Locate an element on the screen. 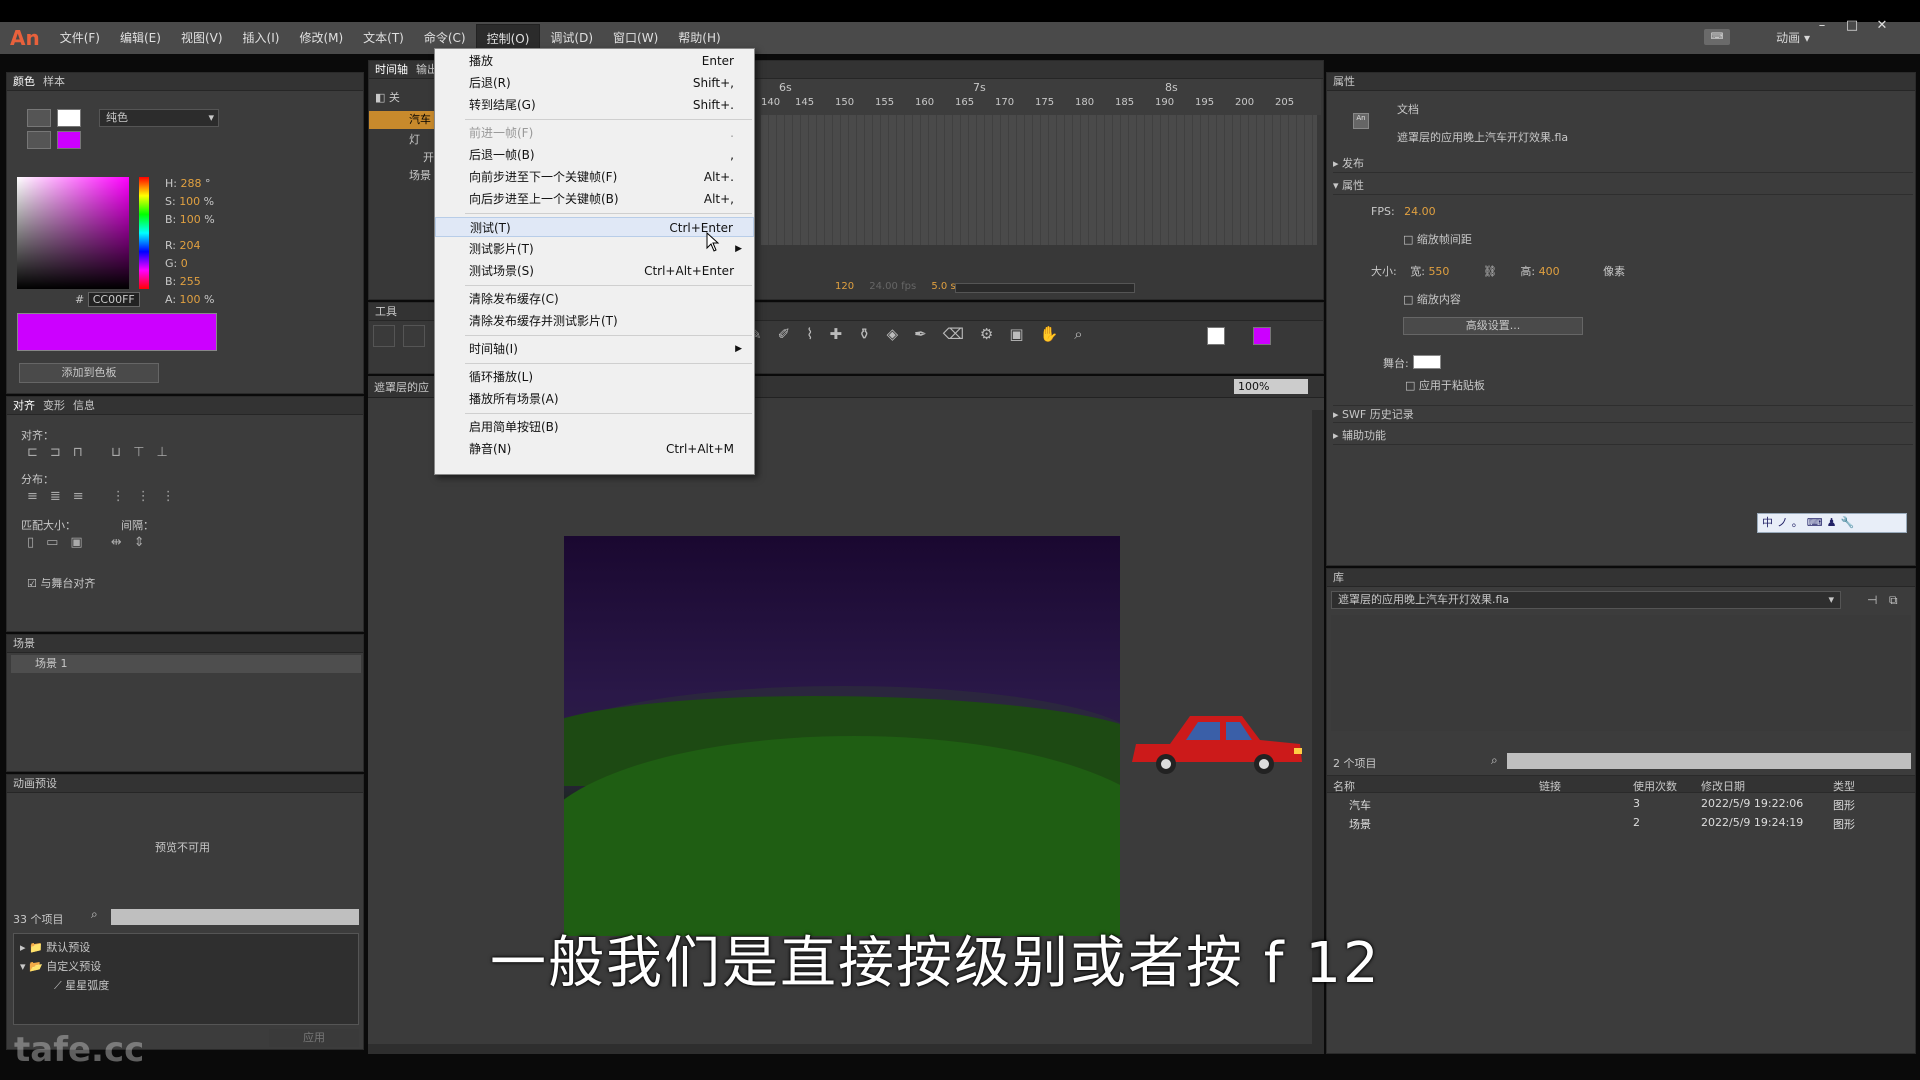 Image resolution: width=1920 pixels, height=1080 pixels. maximize-icon: □ is located at coordinates (1852, 27).